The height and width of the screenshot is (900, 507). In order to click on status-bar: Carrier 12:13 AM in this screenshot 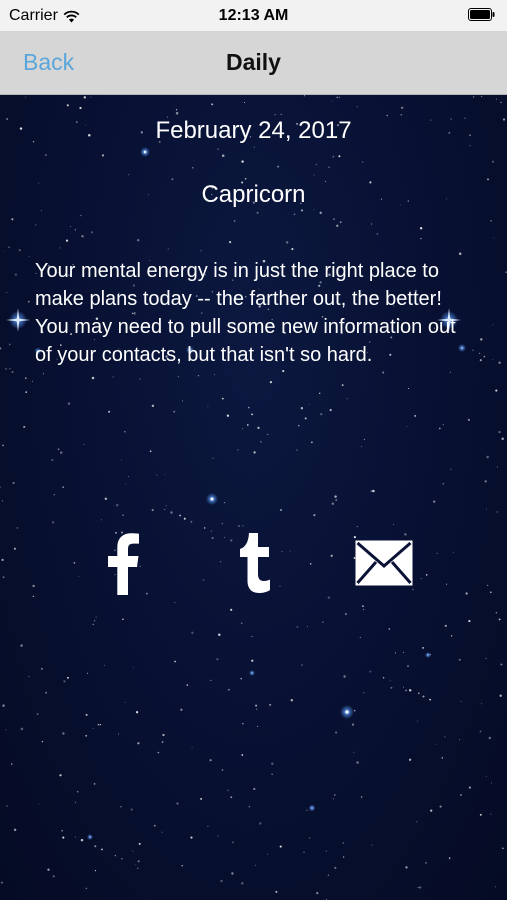, I will do `click(253, 15)`.